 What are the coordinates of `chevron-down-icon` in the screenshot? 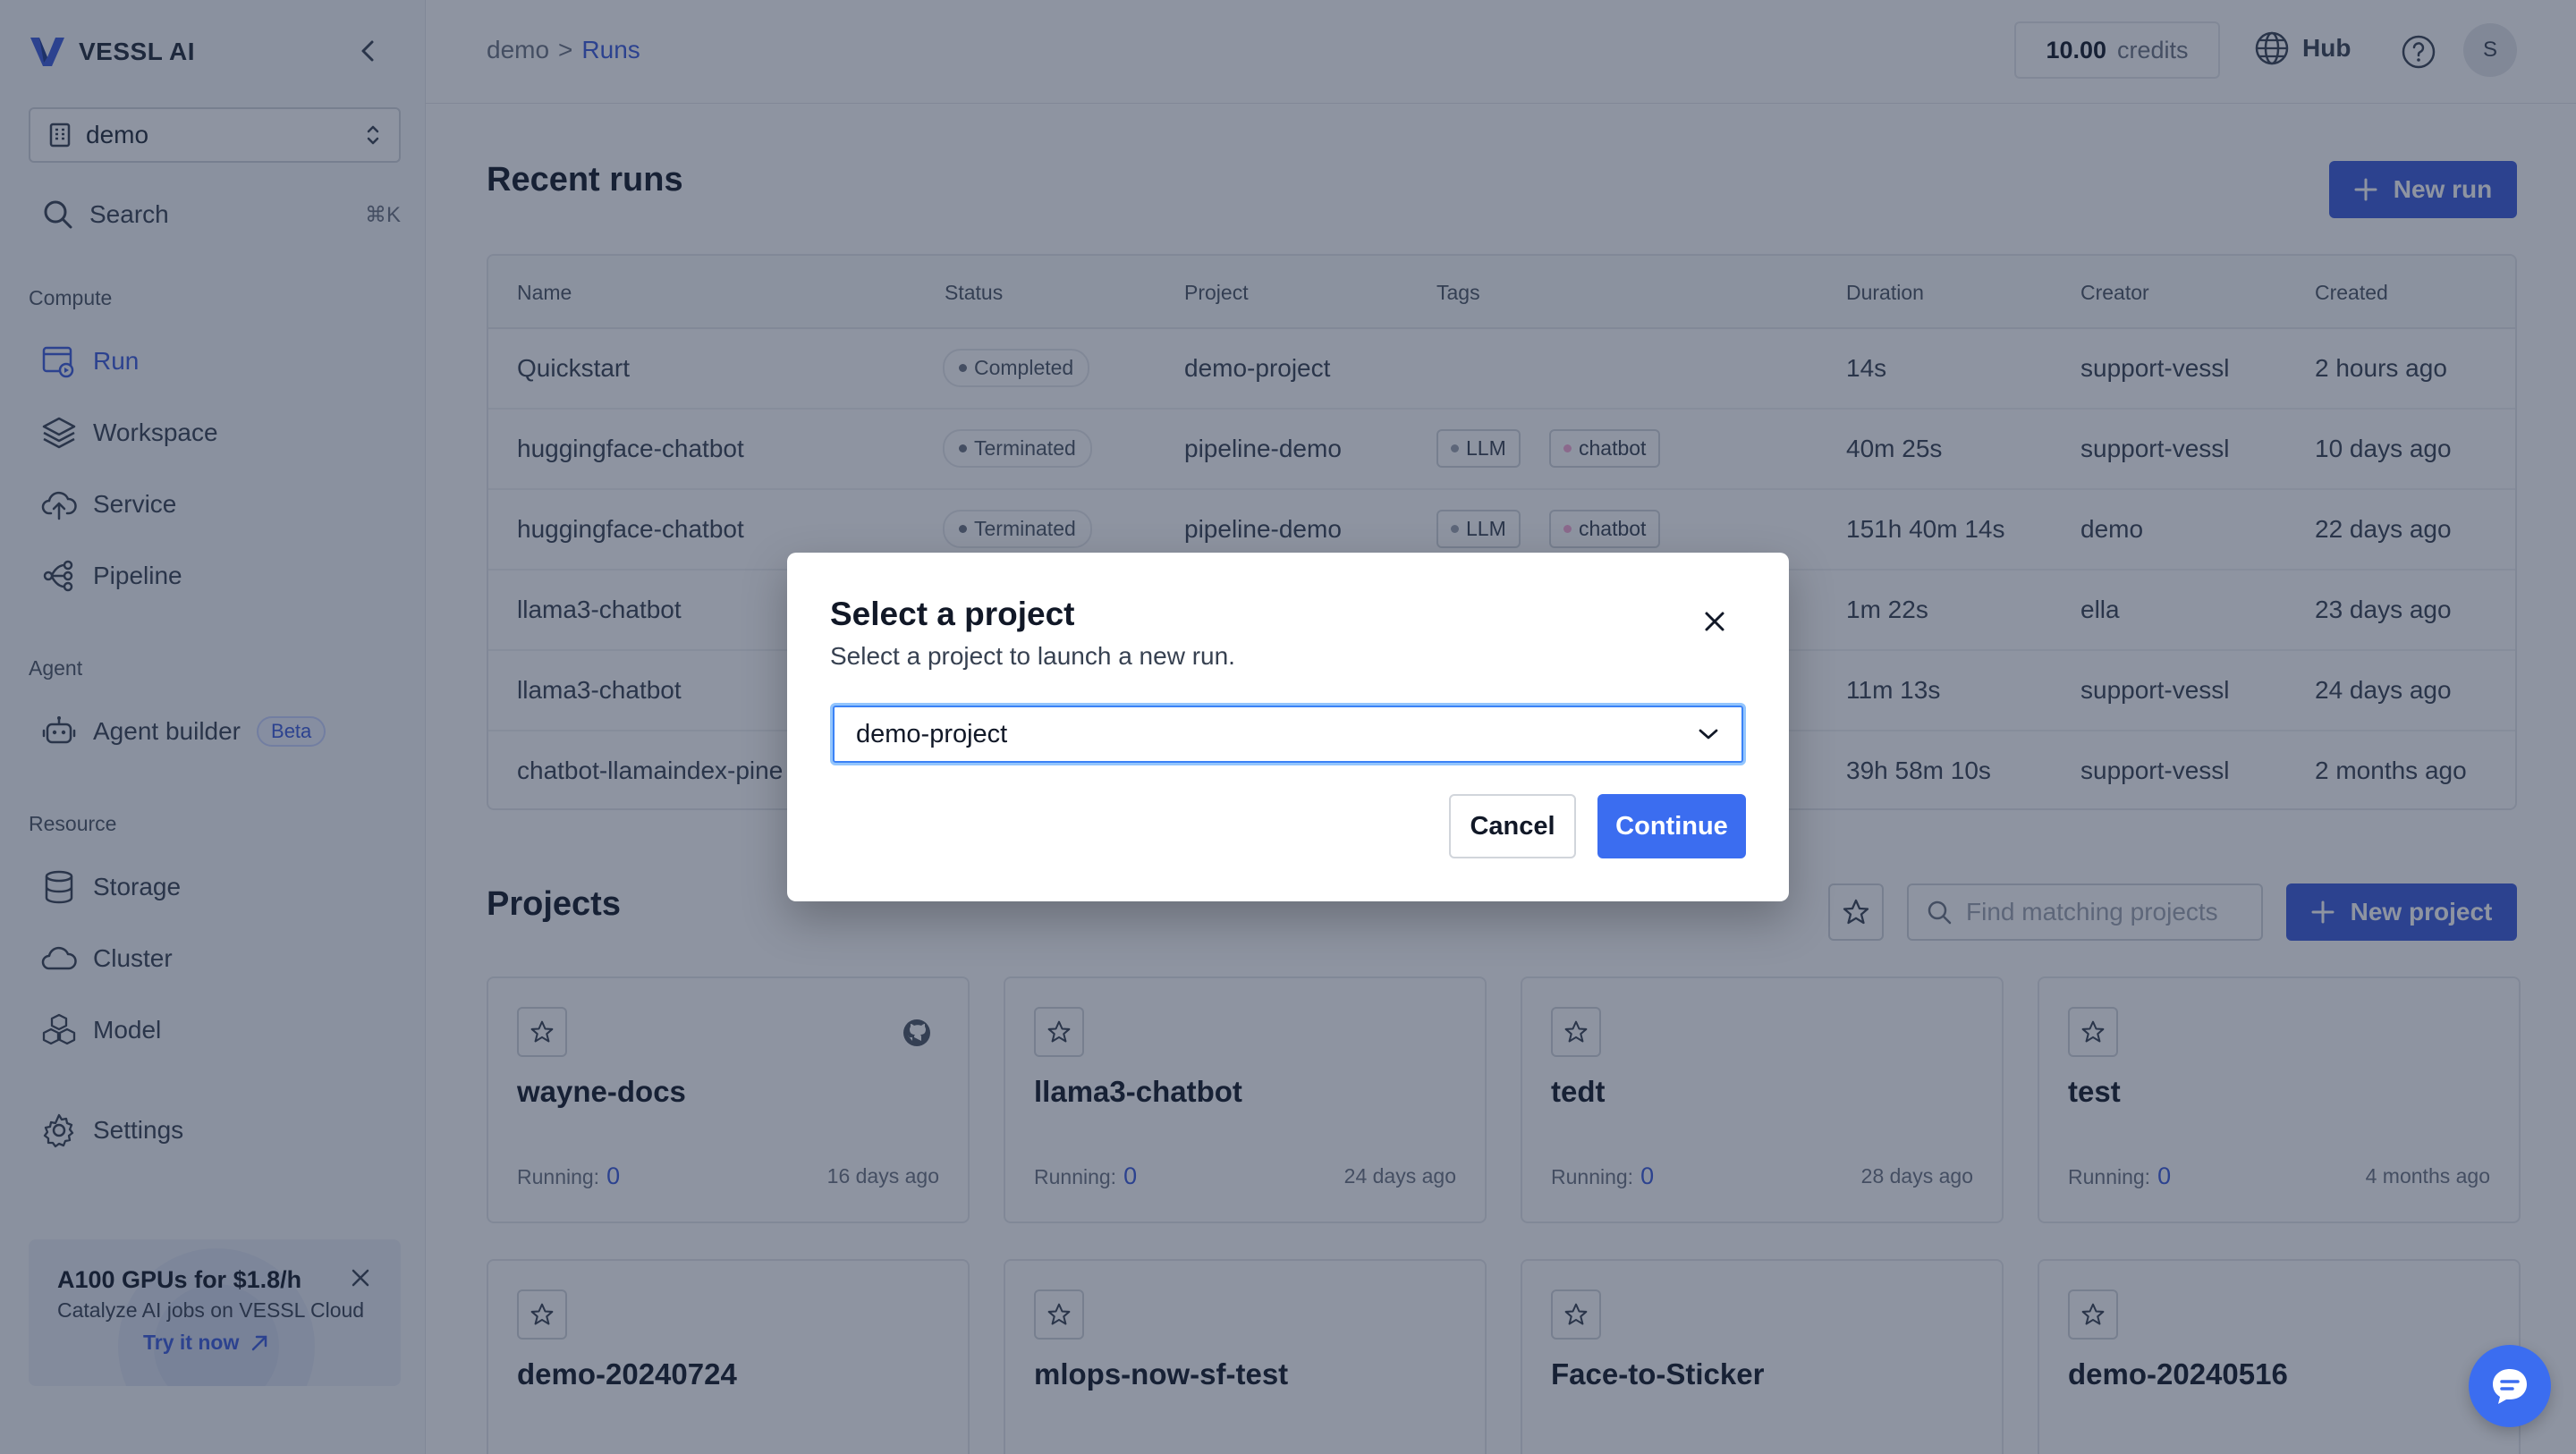 It's located at (1708, 734).